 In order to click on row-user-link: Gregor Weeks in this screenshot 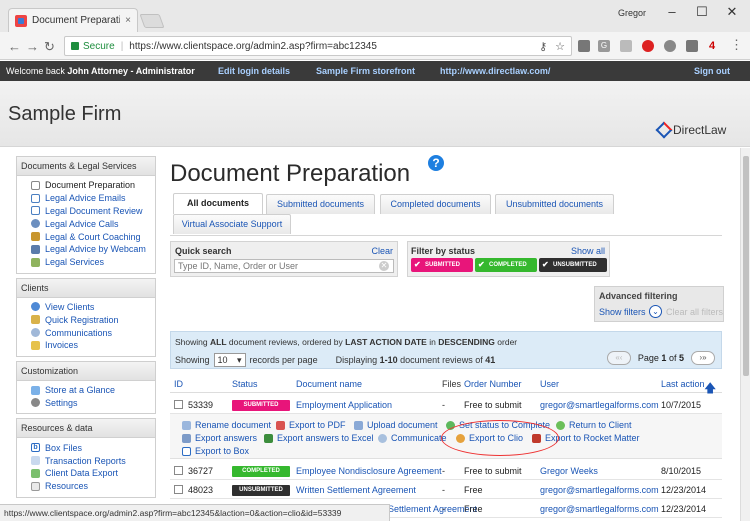, I will do `click(569, 471)`.